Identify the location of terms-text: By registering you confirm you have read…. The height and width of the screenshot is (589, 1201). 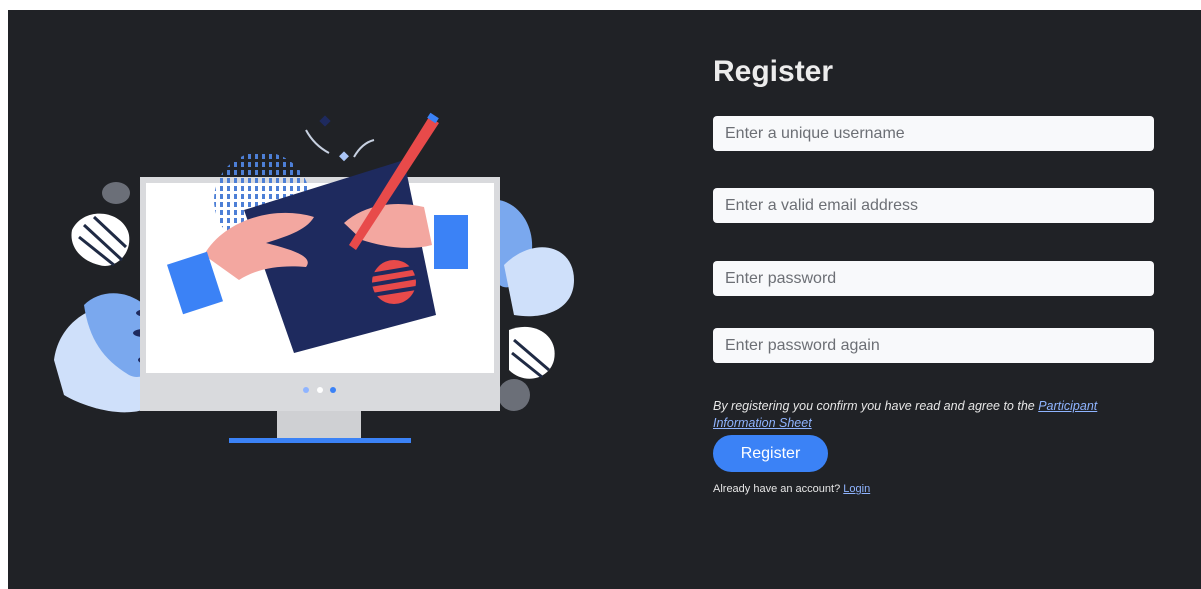
(876, 406).